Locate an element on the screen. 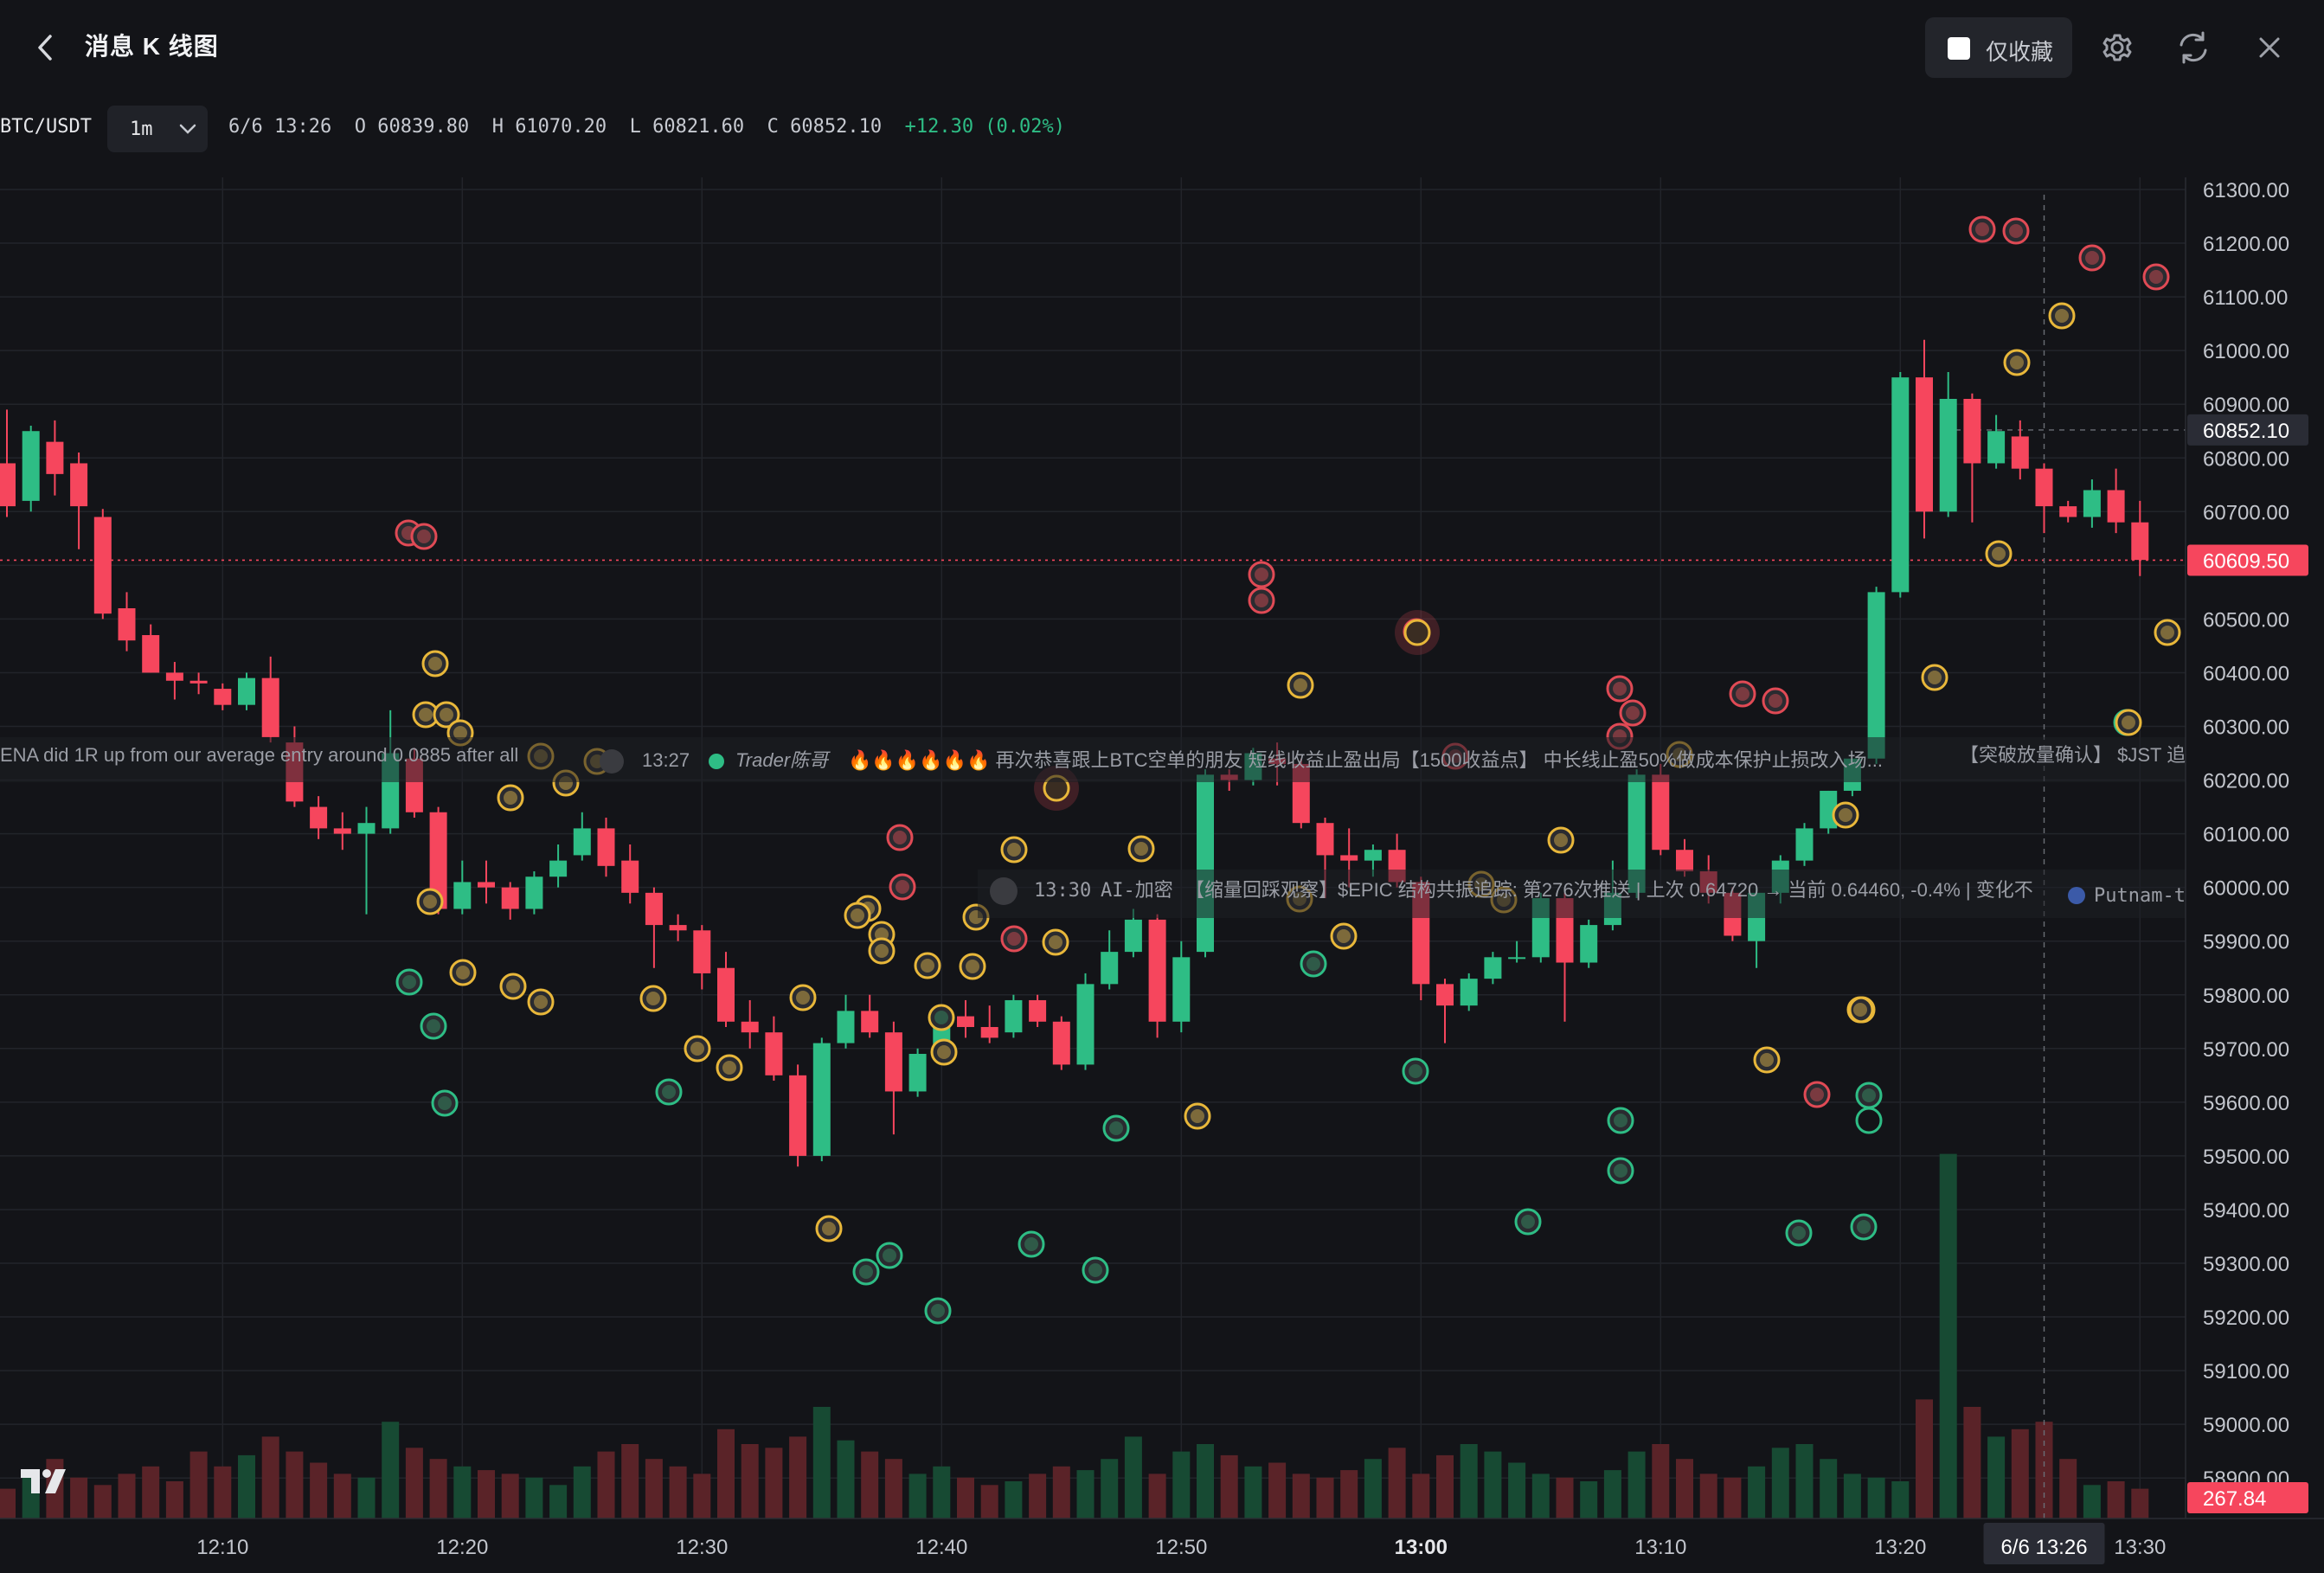 The height and width of the screenshot is (1573, 2324). x-tick-label: 13:10 is located at coordinates (1660, 1547).